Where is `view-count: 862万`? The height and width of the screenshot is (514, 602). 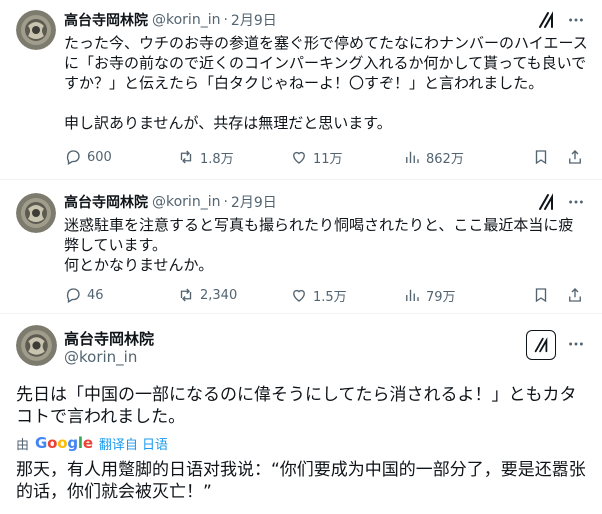
view-count: 862万 is located at coordinates (445, 159).